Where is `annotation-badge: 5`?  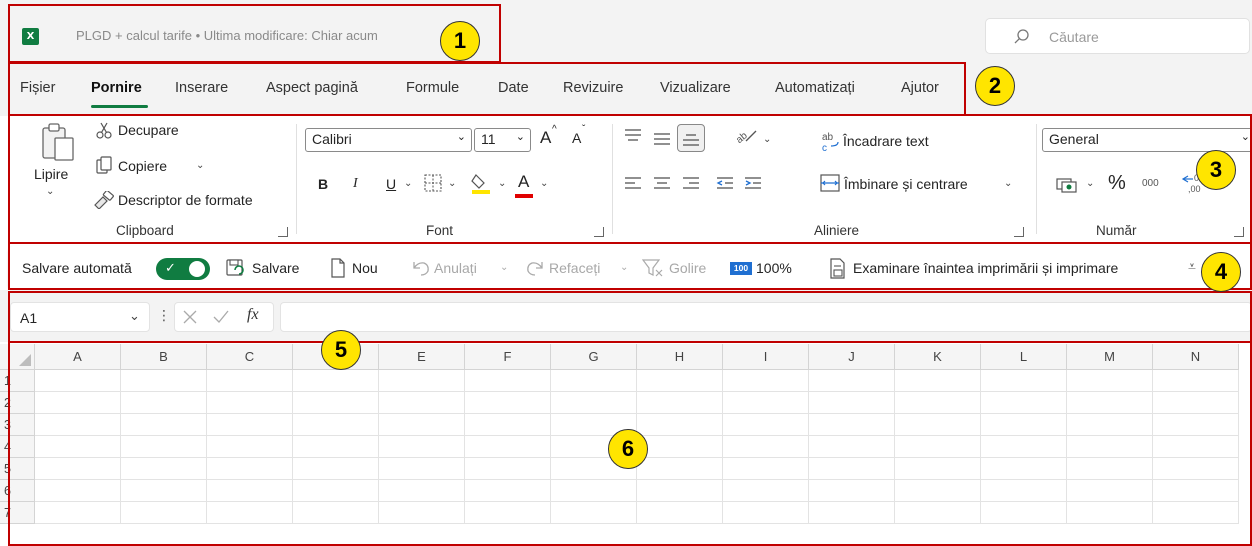 annotation-badge: 5 is located at coordinates (341, 350).